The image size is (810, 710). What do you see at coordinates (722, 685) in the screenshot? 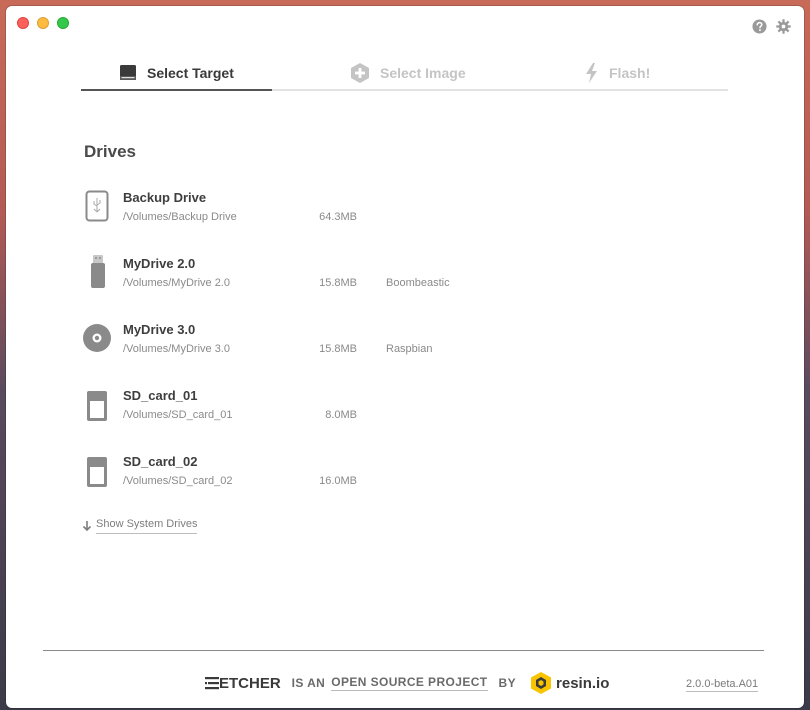
I see `version-link: 2.0.0-beta.A01` at bounding box center [722, 685].